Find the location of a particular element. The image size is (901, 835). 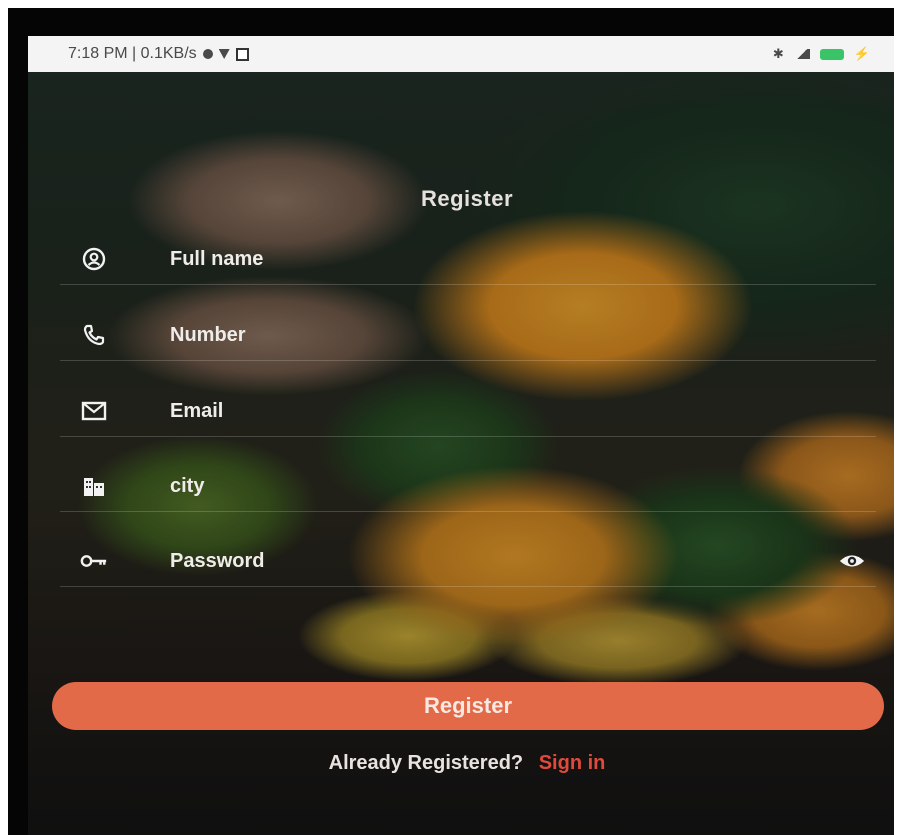

bluetooth-icon: ✱ is located at coordinates (778, 53).